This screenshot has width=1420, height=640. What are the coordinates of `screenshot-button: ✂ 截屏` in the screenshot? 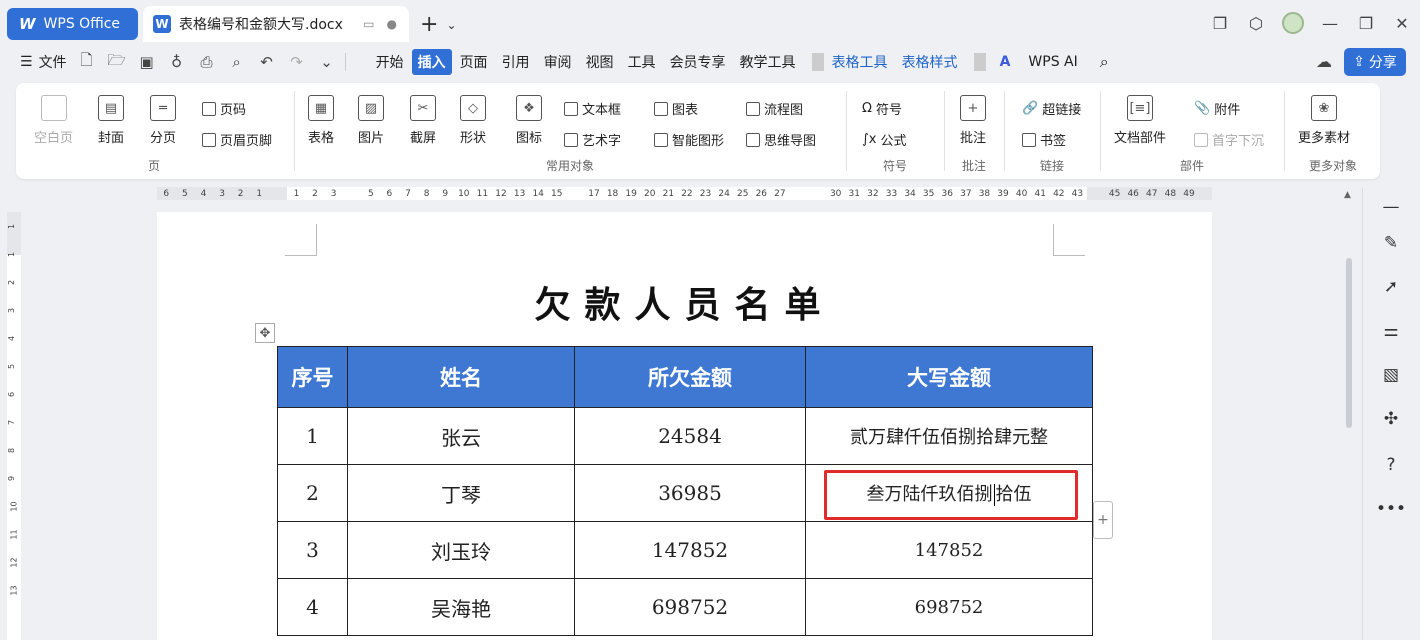 It's located at (423, 120).